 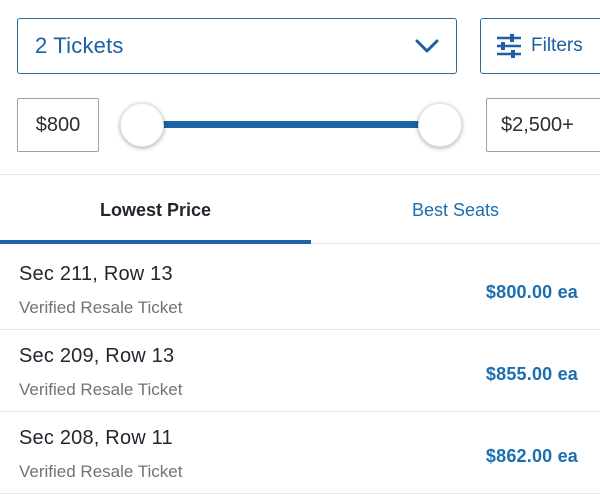 What do you see at coordinates (455, 243) in the screenshot?
I see `divider` at bounding box center [455, 243].